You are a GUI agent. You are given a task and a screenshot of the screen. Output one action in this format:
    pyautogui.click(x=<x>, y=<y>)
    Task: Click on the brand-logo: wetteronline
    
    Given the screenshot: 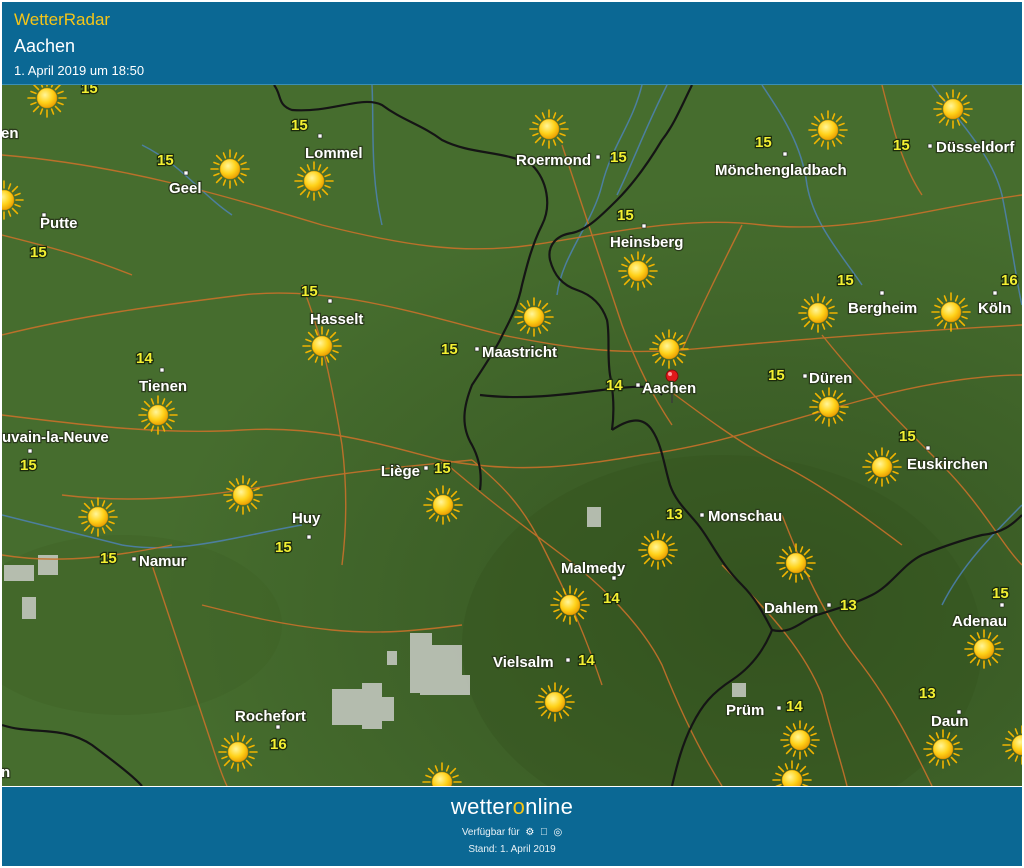 What is the action you would take?
    pyautogui.click(x=512, y=807)
    